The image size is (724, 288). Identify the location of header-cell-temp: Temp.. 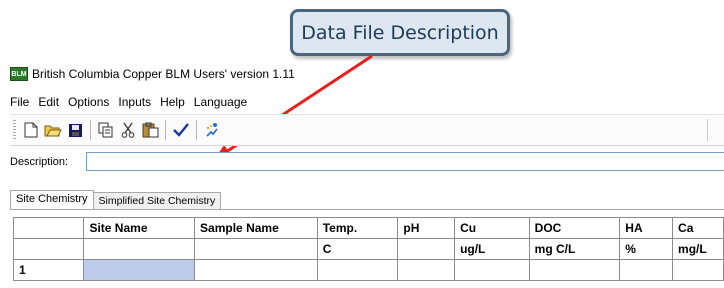
(357, 228).